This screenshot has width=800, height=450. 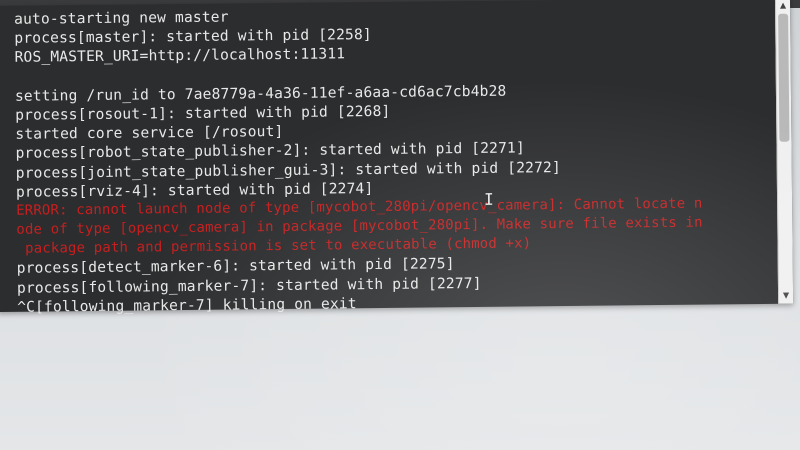 What do you see at coordinates (488, 199) in the screenshot?
I see `text-cursor-icon: I` at bounding box center [488, 199].